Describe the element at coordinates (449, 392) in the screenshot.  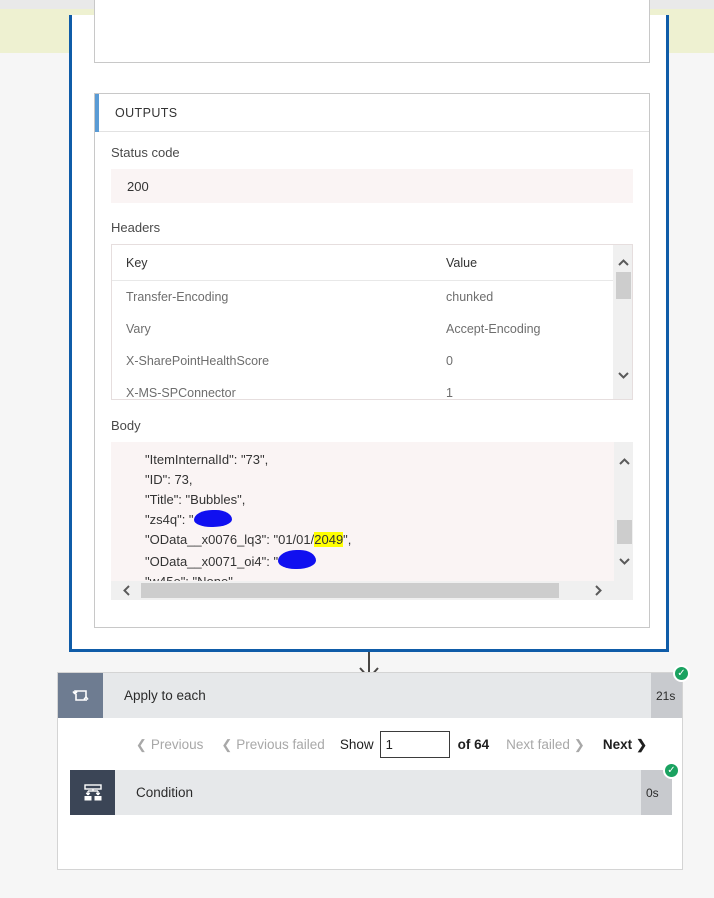
I see `header-value: 1` at that location.